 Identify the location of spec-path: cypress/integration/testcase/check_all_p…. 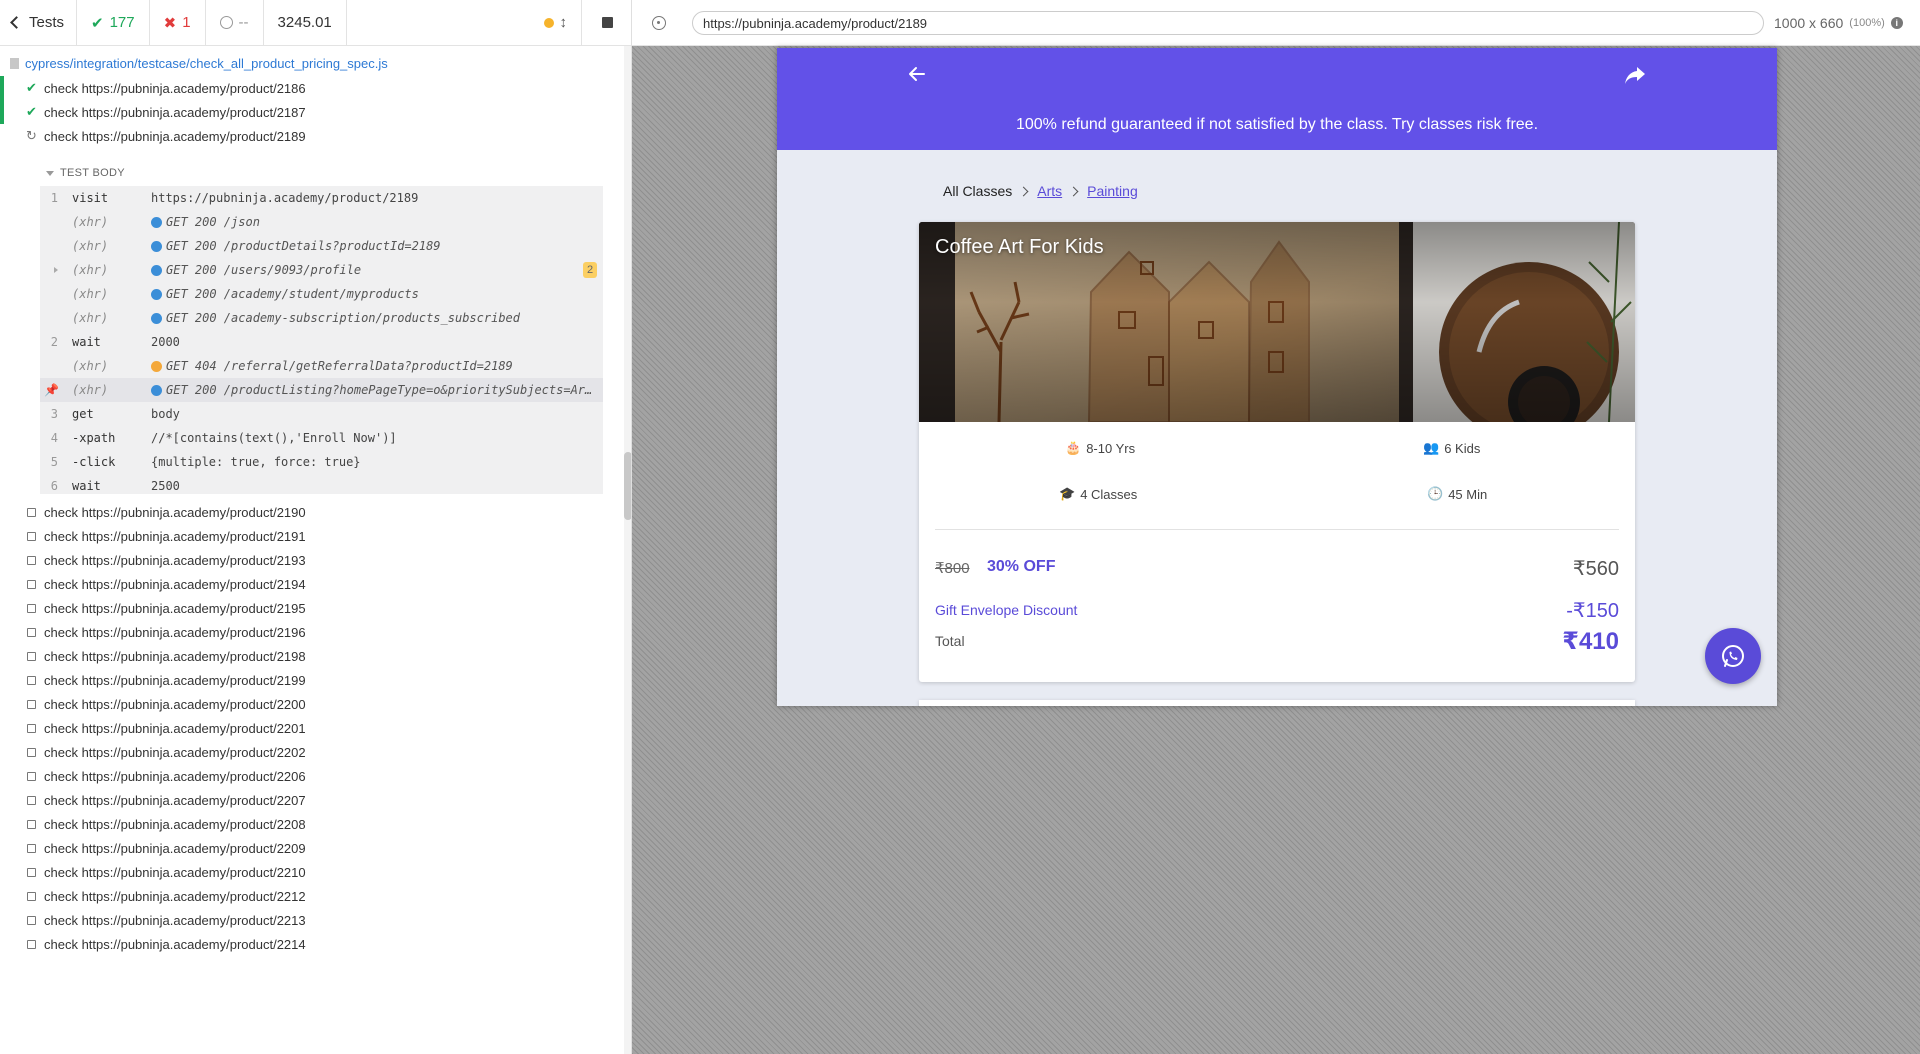
(315, 63).